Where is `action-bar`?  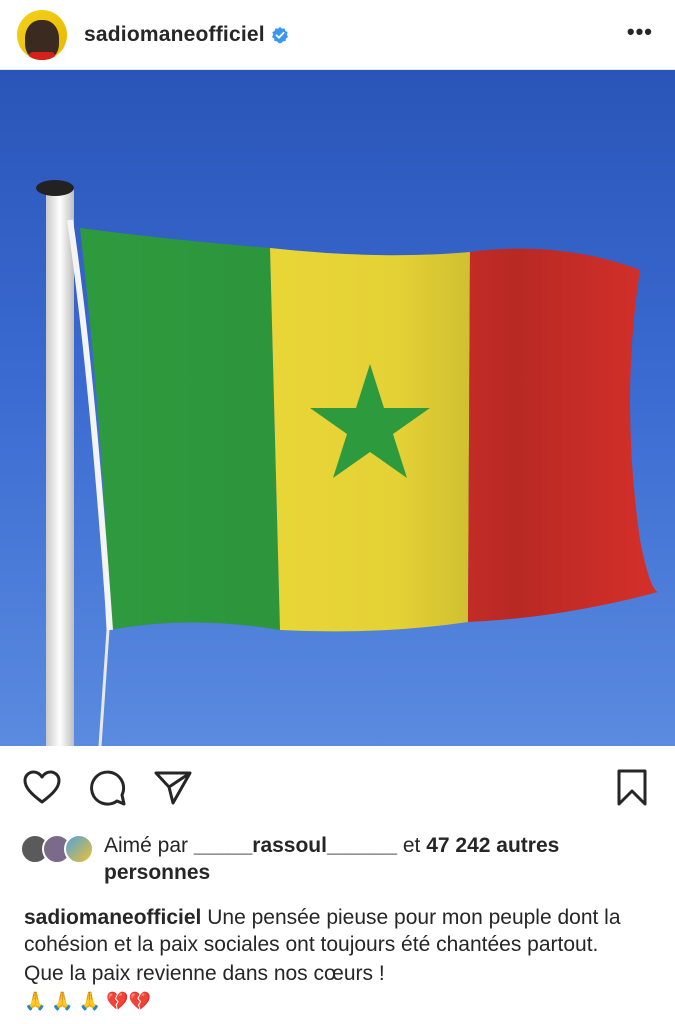 action-bar is located at coordinates (337, 786).